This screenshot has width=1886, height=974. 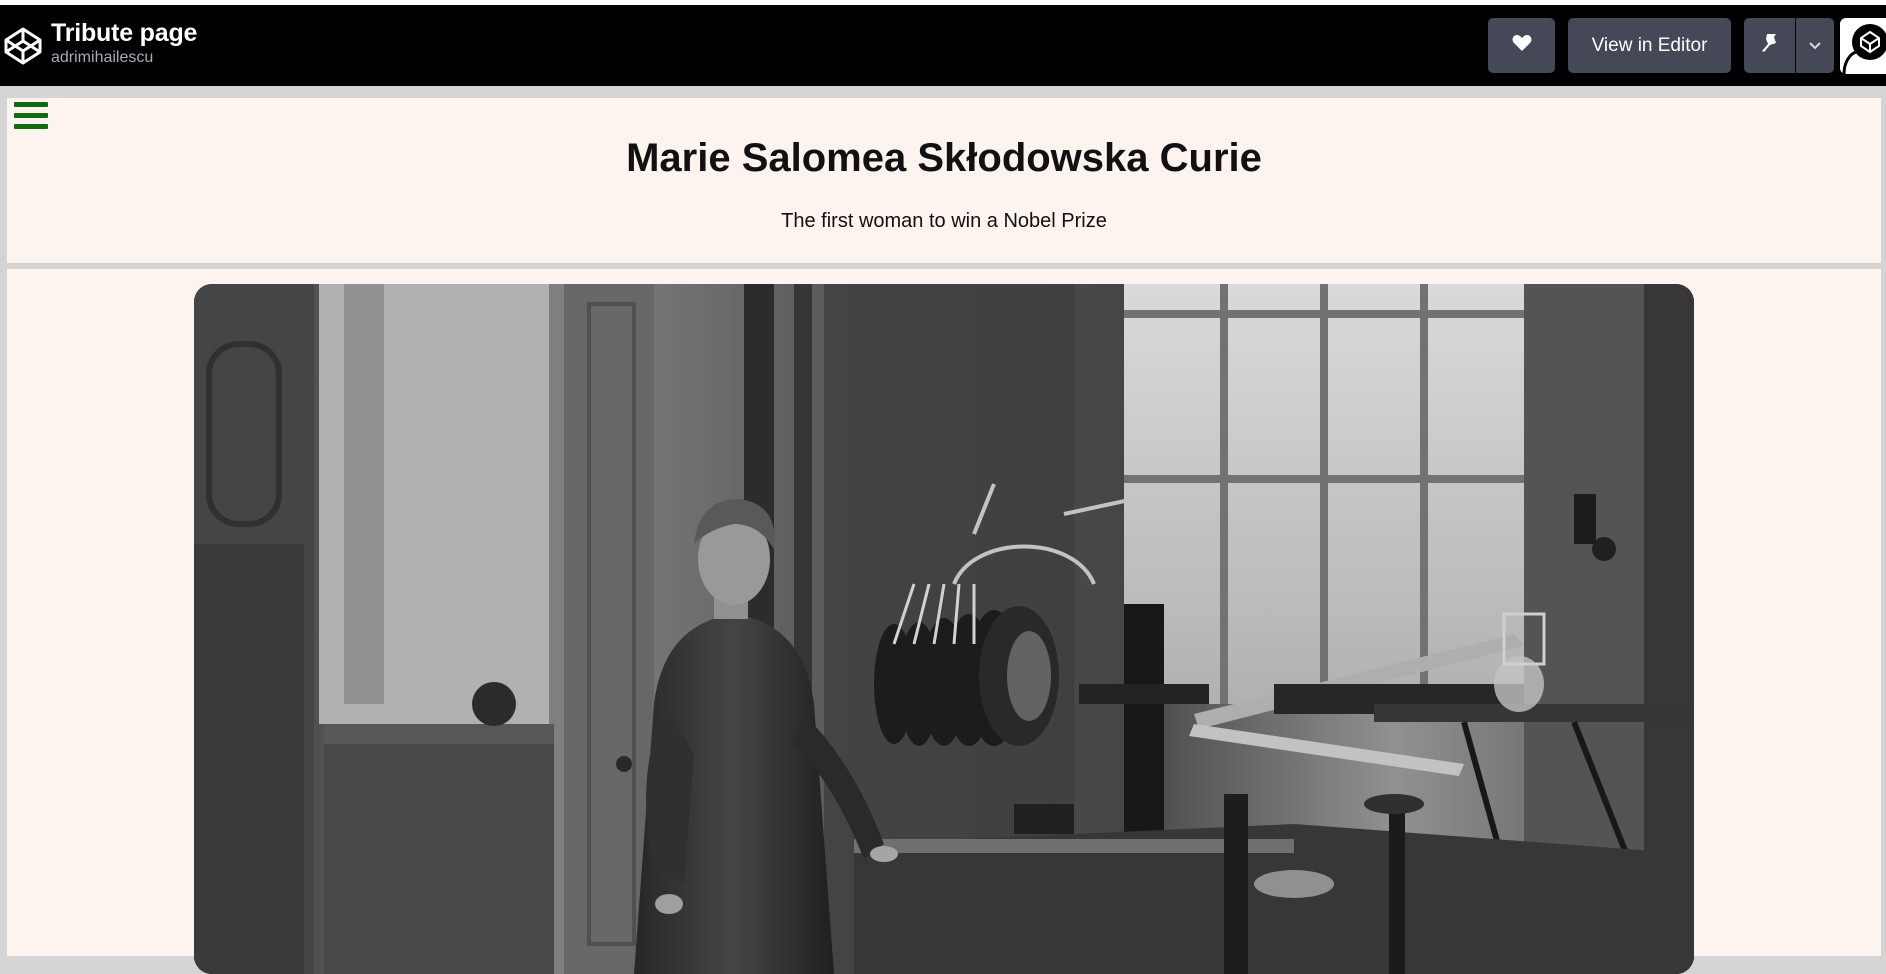 I want to click on header-divider, so click(x=944, y=266).